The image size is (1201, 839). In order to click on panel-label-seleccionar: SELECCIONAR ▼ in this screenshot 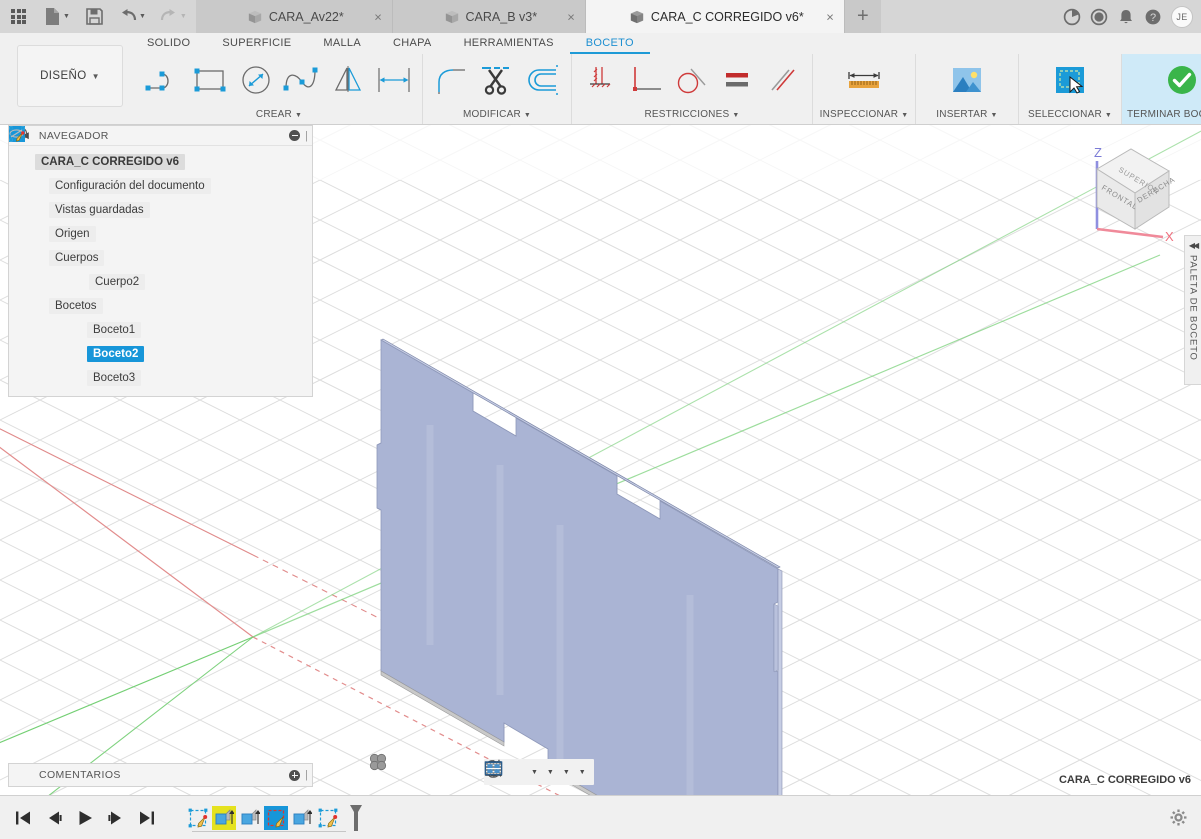, I will do `click(1070, 116)`.